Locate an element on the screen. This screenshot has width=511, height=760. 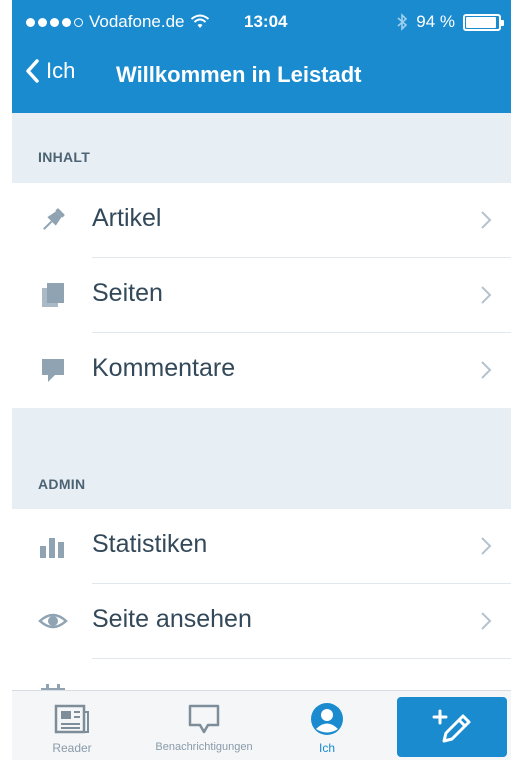
signal-strength-icon is located at coordinates (54, 22).